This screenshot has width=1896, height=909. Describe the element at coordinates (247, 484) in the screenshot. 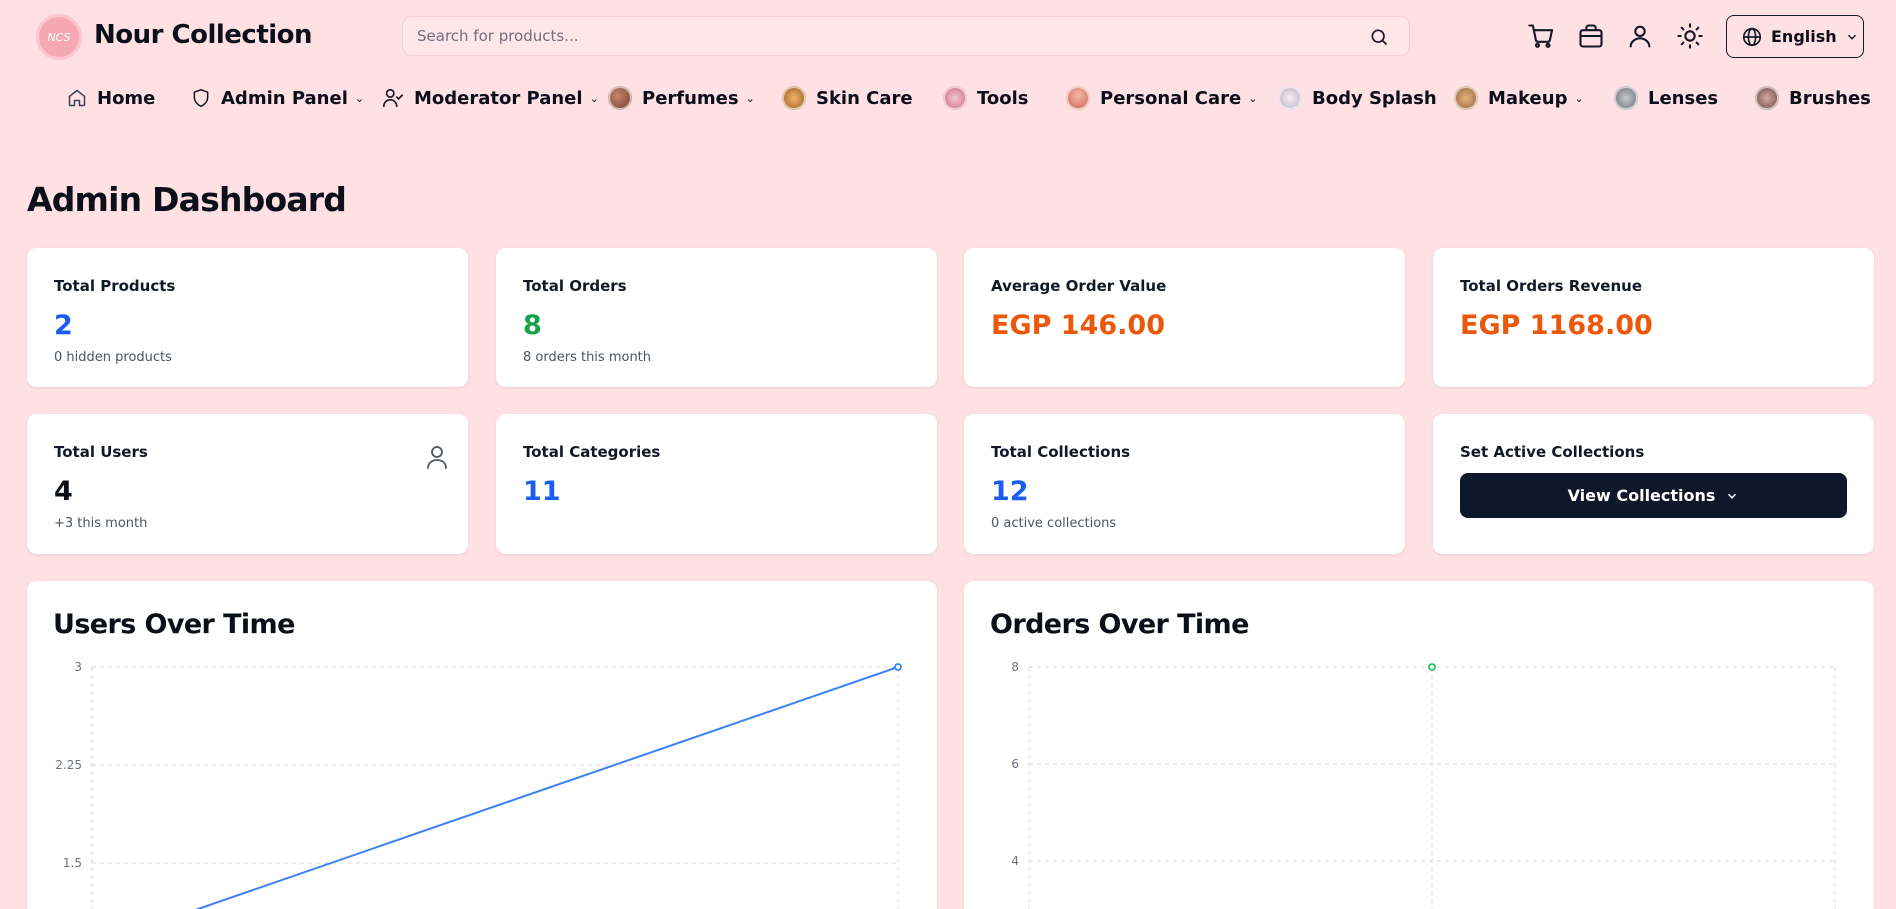

I see `stat-card-total-users: Total Users 4 +3 this month` at that location.